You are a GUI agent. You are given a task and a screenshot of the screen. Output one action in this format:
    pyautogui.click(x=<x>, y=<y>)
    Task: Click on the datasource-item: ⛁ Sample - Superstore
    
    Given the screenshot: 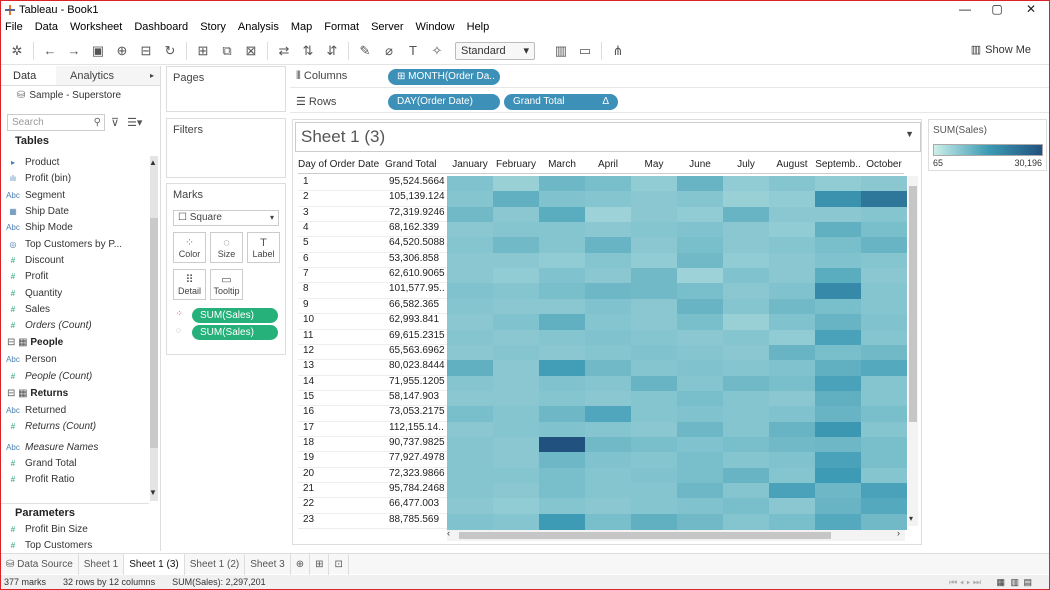 What is the action you would take?
    pyautogui.click(x=80, y=96)
    